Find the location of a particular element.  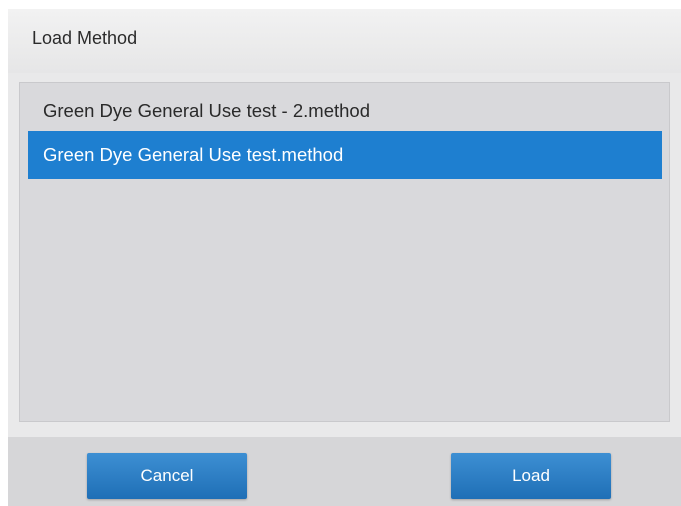

load-button: Load is located at coordinates (531, 476).